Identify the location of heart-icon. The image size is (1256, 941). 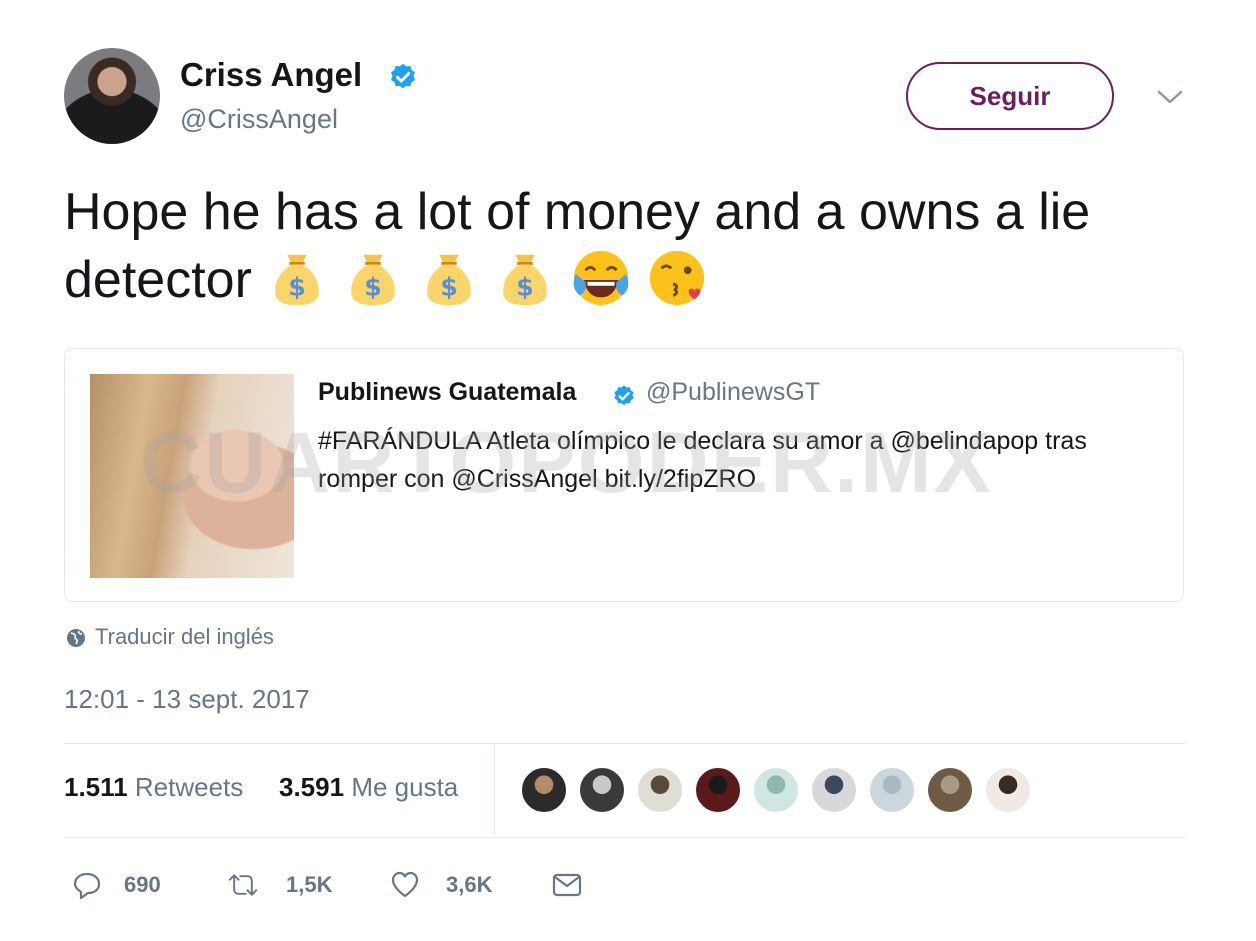
(405, 885).